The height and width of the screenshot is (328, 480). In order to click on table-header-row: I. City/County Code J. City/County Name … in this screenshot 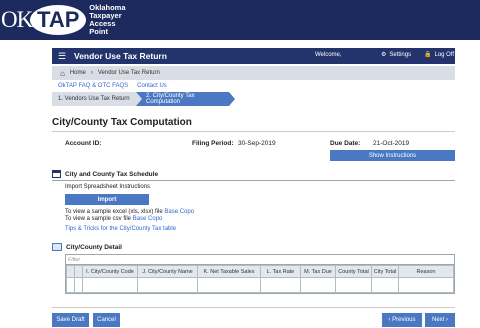, I will do `click(260, 271)`.